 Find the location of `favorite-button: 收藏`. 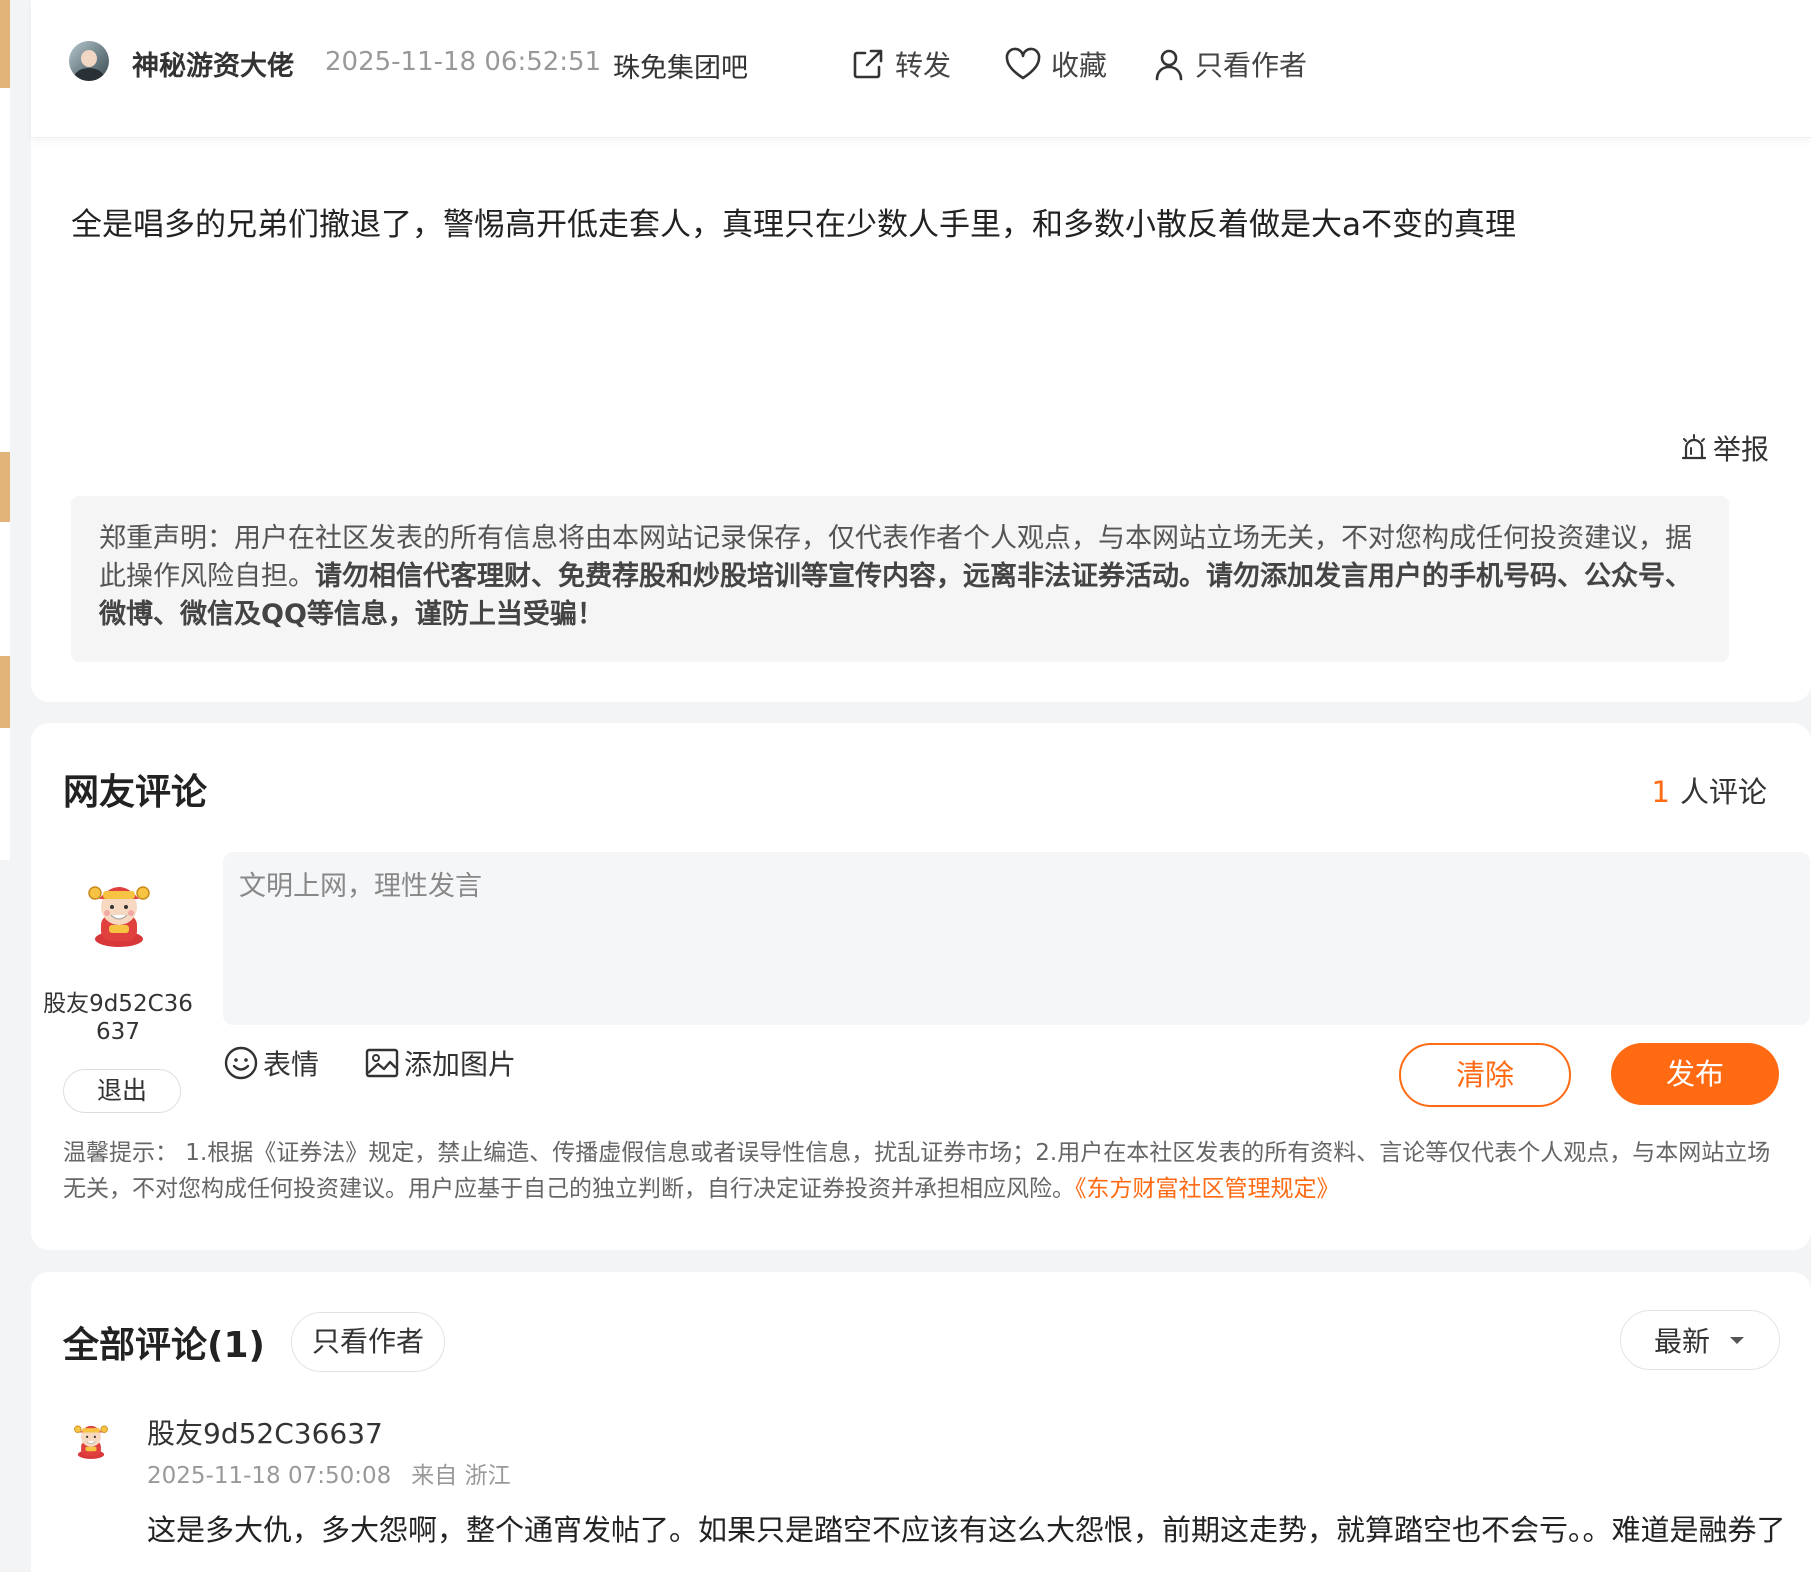

favorite-button: 收藏 is located at coordinates (1056, 64).